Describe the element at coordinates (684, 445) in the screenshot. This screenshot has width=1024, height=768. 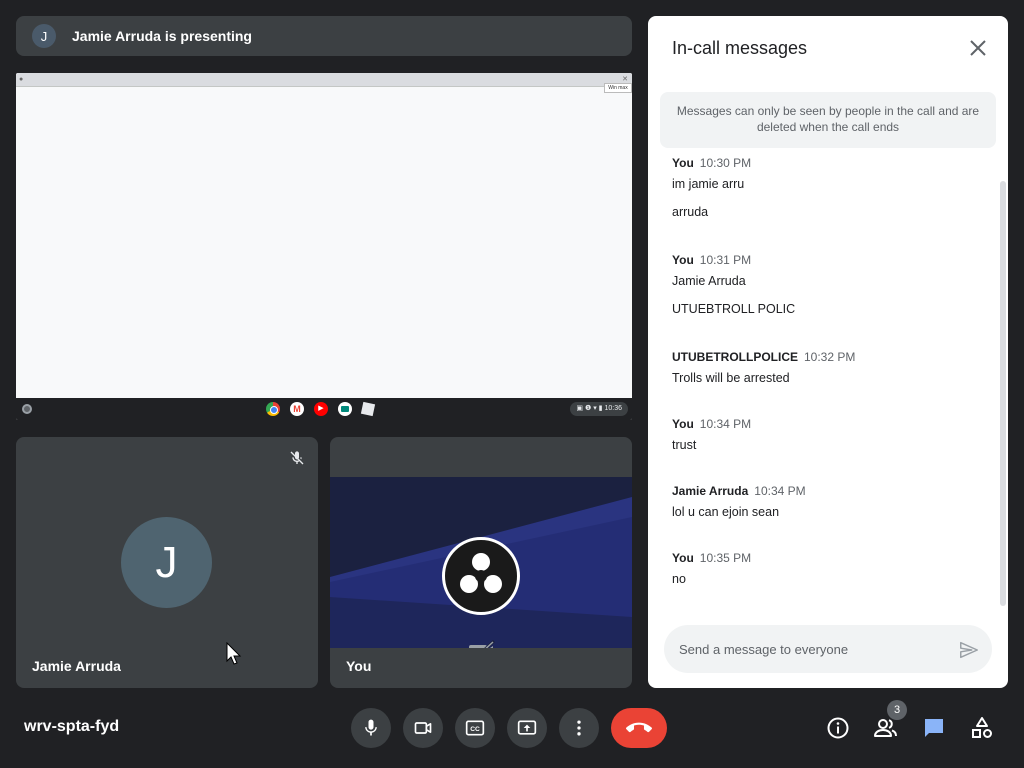
I see `message-text: trust` at that location.